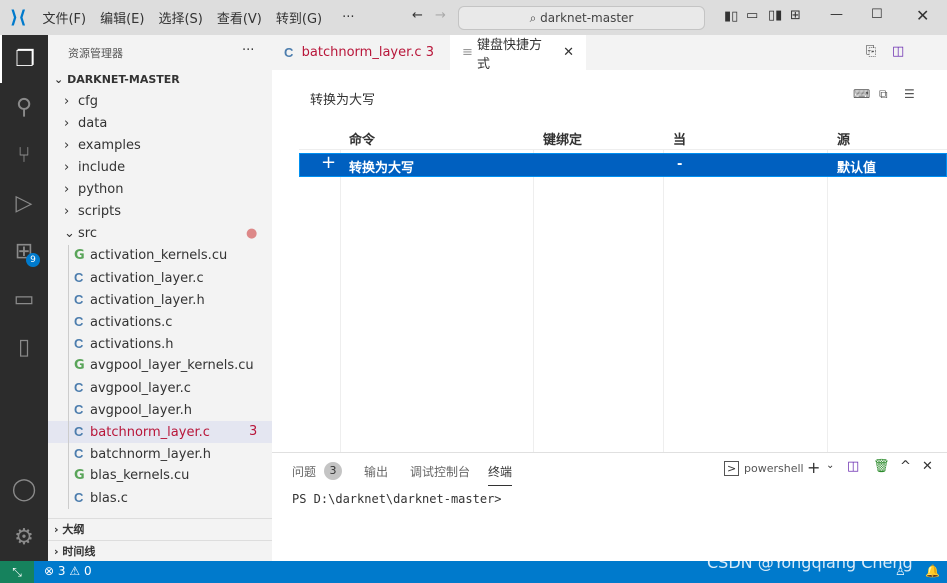  Describe the element at coordinates (160, 234) in the screenshot. I see `folder-src: ⌄ src ●` at that location.